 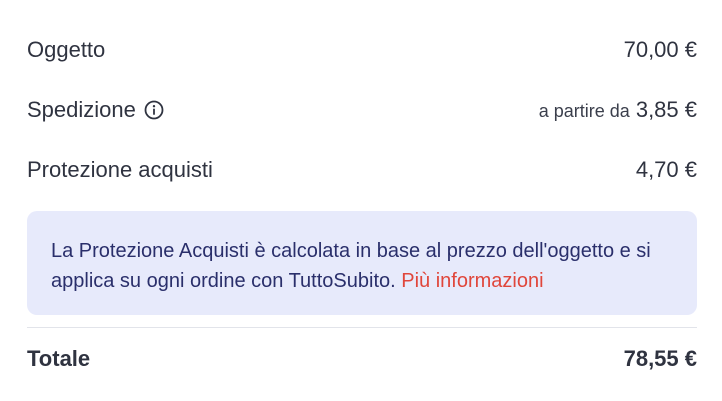 What do you see at coordinates (120, 169) in the screenshot?
I see `protection-label: Protezione acquisti` at bounding box center [120, 169].